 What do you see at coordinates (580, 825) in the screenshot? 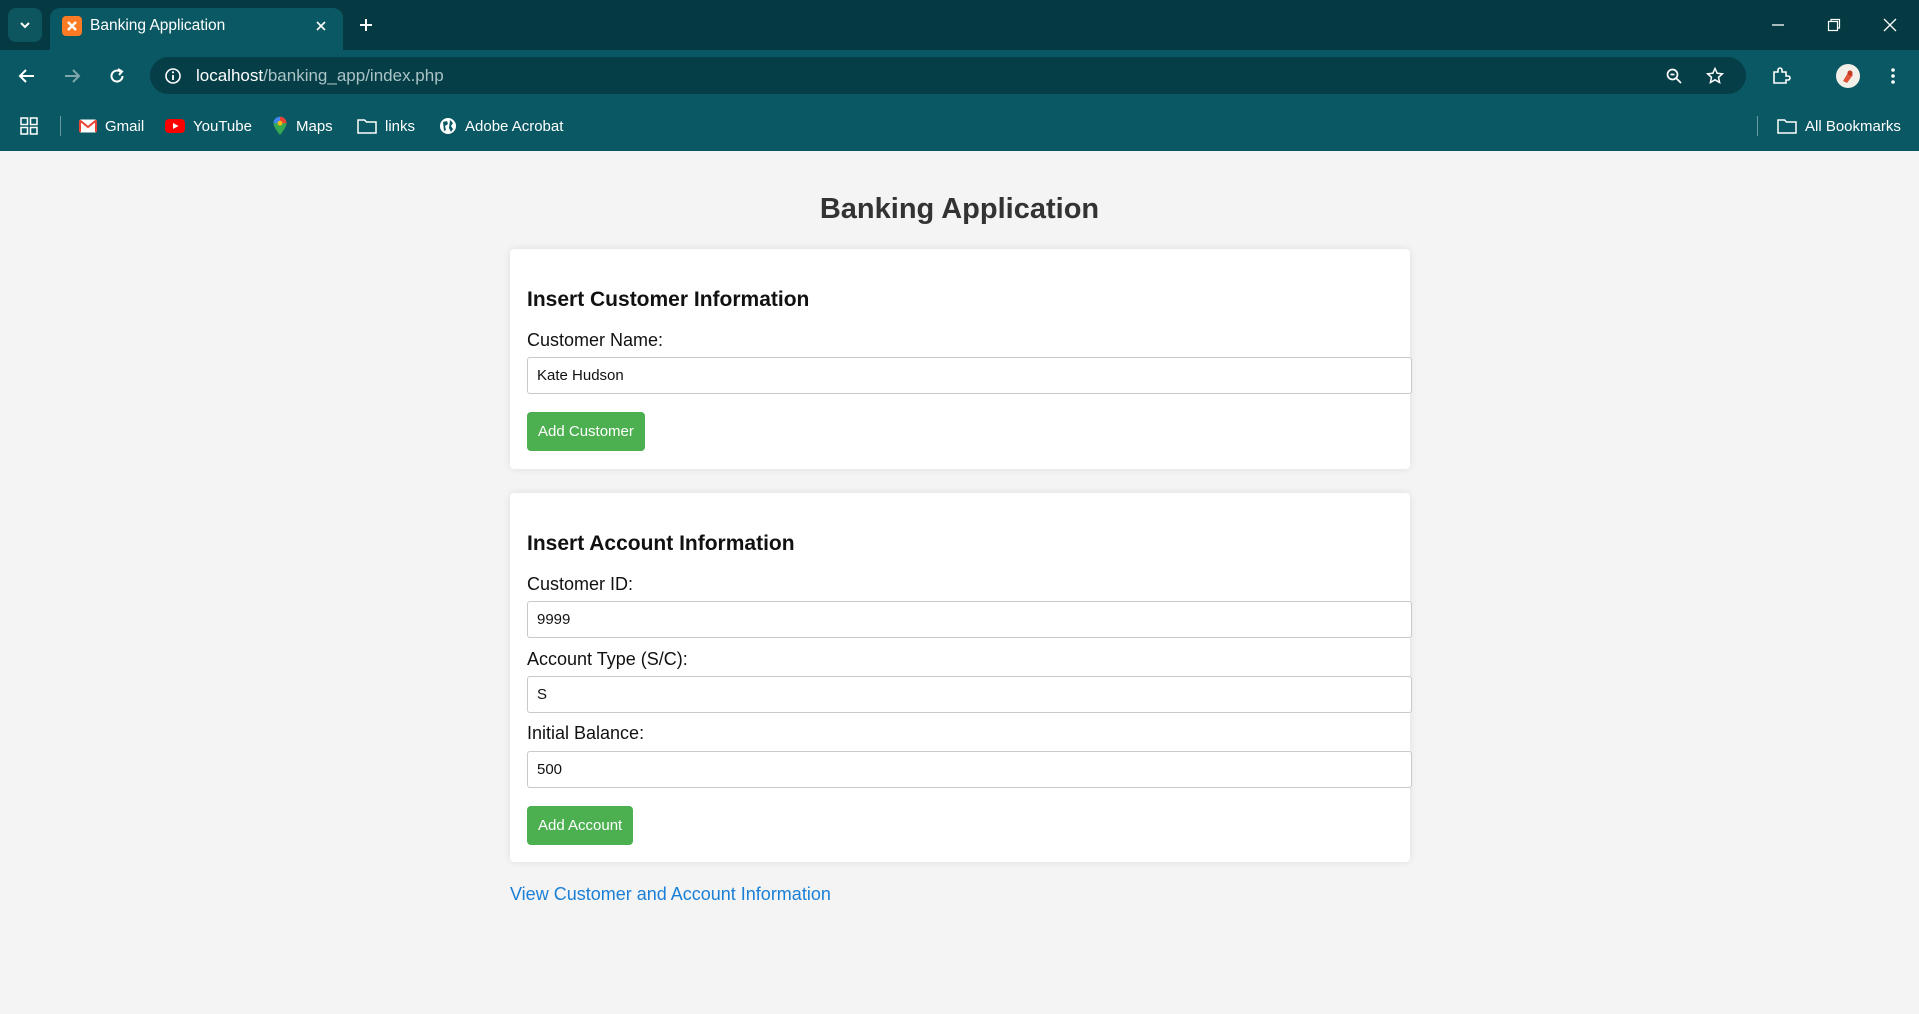
I see `add-account-button: Add Account` at bounding box center [580, 825].